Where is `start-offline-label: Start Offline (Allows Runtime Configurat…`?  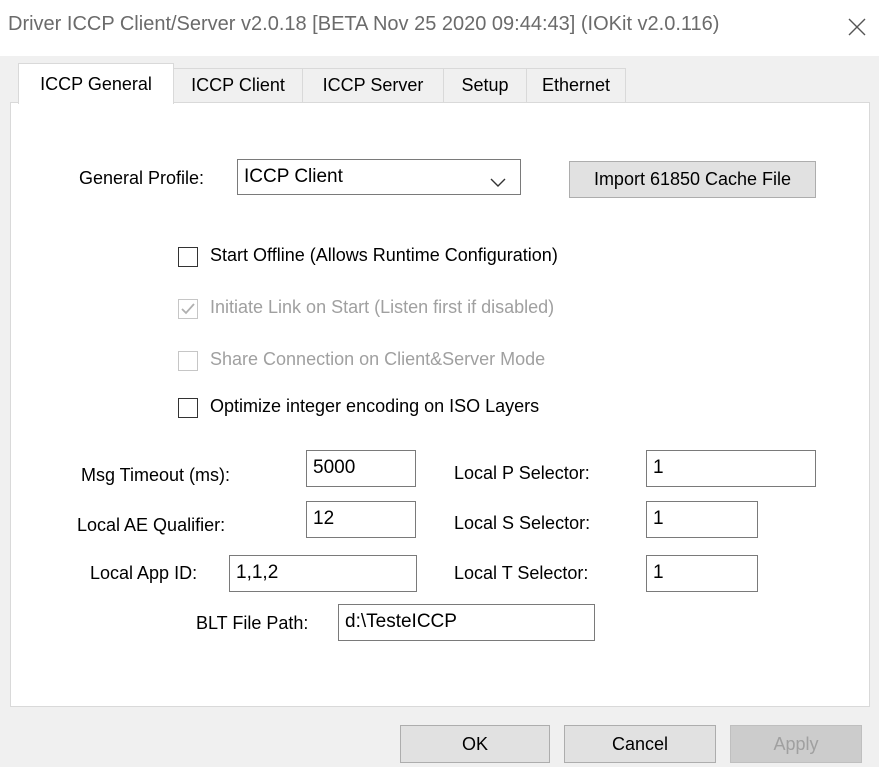
start-offline-label: Start Offline (Allows Runtime Configurat… is located at coordinates (384, 255).